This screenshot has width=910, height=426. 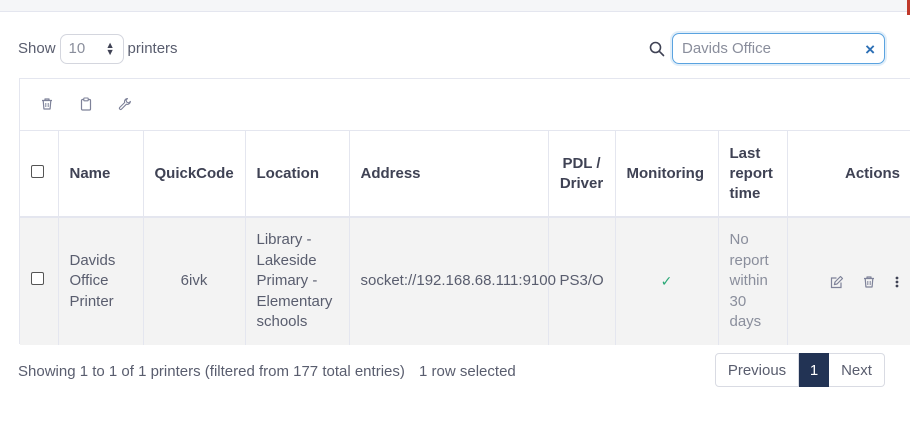 What do you see at coordinates (814, 370) in the screenshot?
I see `page-1-button: 1` at bounding box center [814, 370].